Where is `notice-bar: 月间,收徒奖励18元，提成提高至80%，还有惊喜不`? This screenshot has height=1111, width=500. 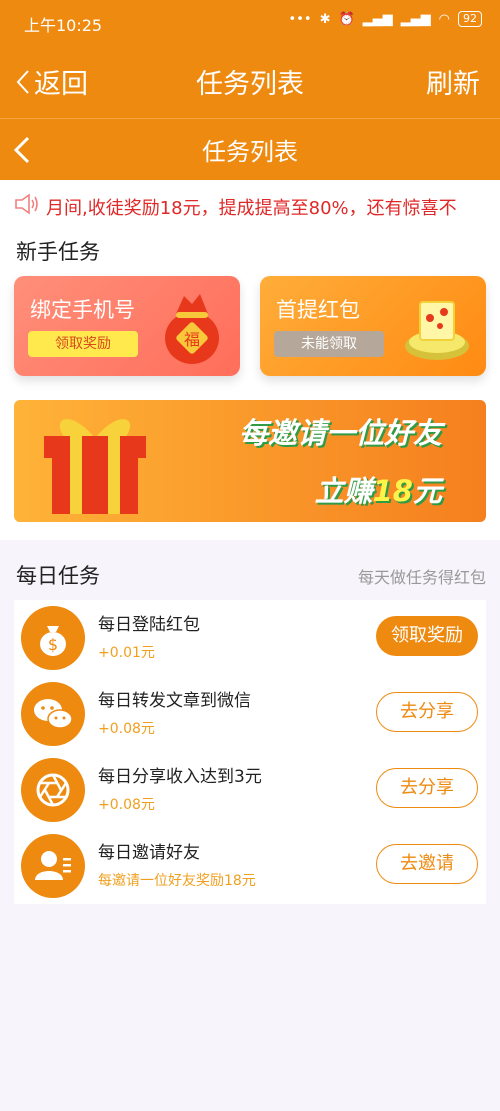
notice-bar: 月间,收徒奖励18元，提成提高至80%，还有惊喜不 is located at coordinates (250, 205).